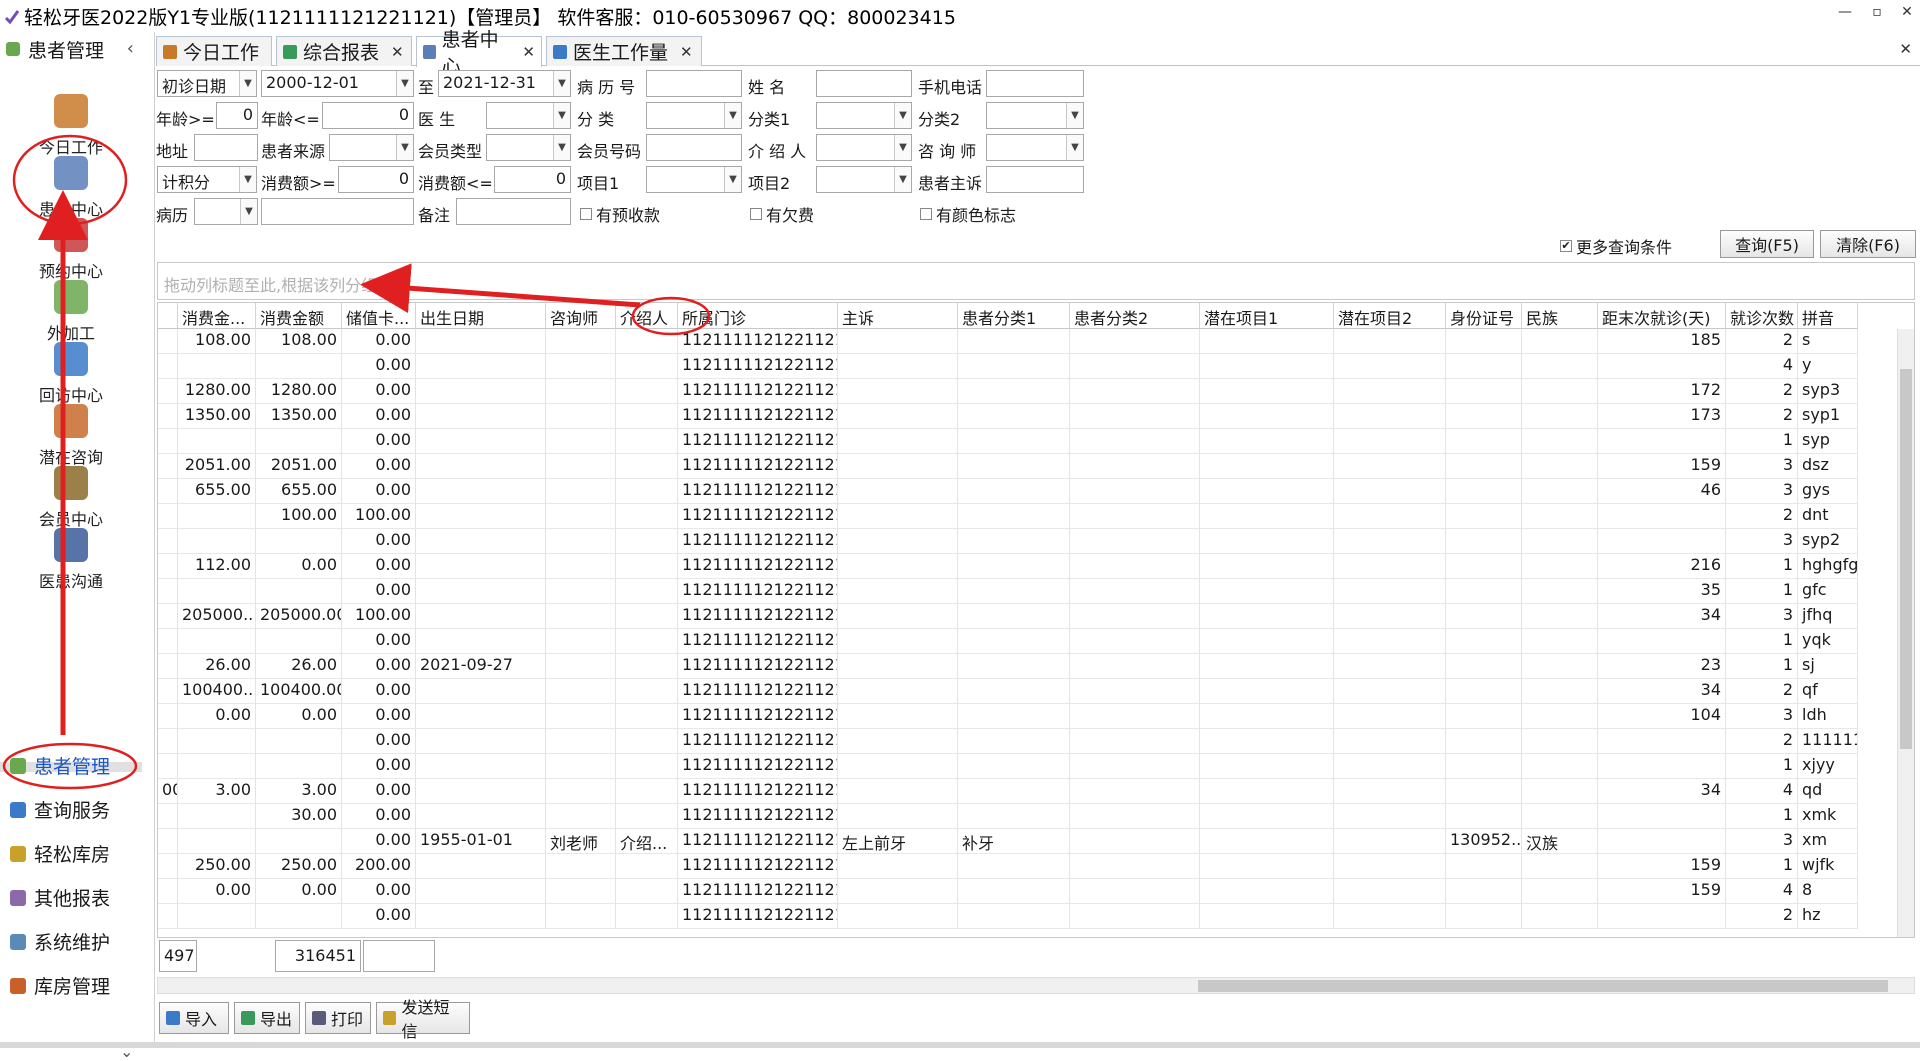 The height and width of the screenshot is (1061, 1920). Describe the element at coordinates (1036, 281) in the screenshot. I see `group-by-panel: 拖动列标题至此,根据该列分组` at that location.